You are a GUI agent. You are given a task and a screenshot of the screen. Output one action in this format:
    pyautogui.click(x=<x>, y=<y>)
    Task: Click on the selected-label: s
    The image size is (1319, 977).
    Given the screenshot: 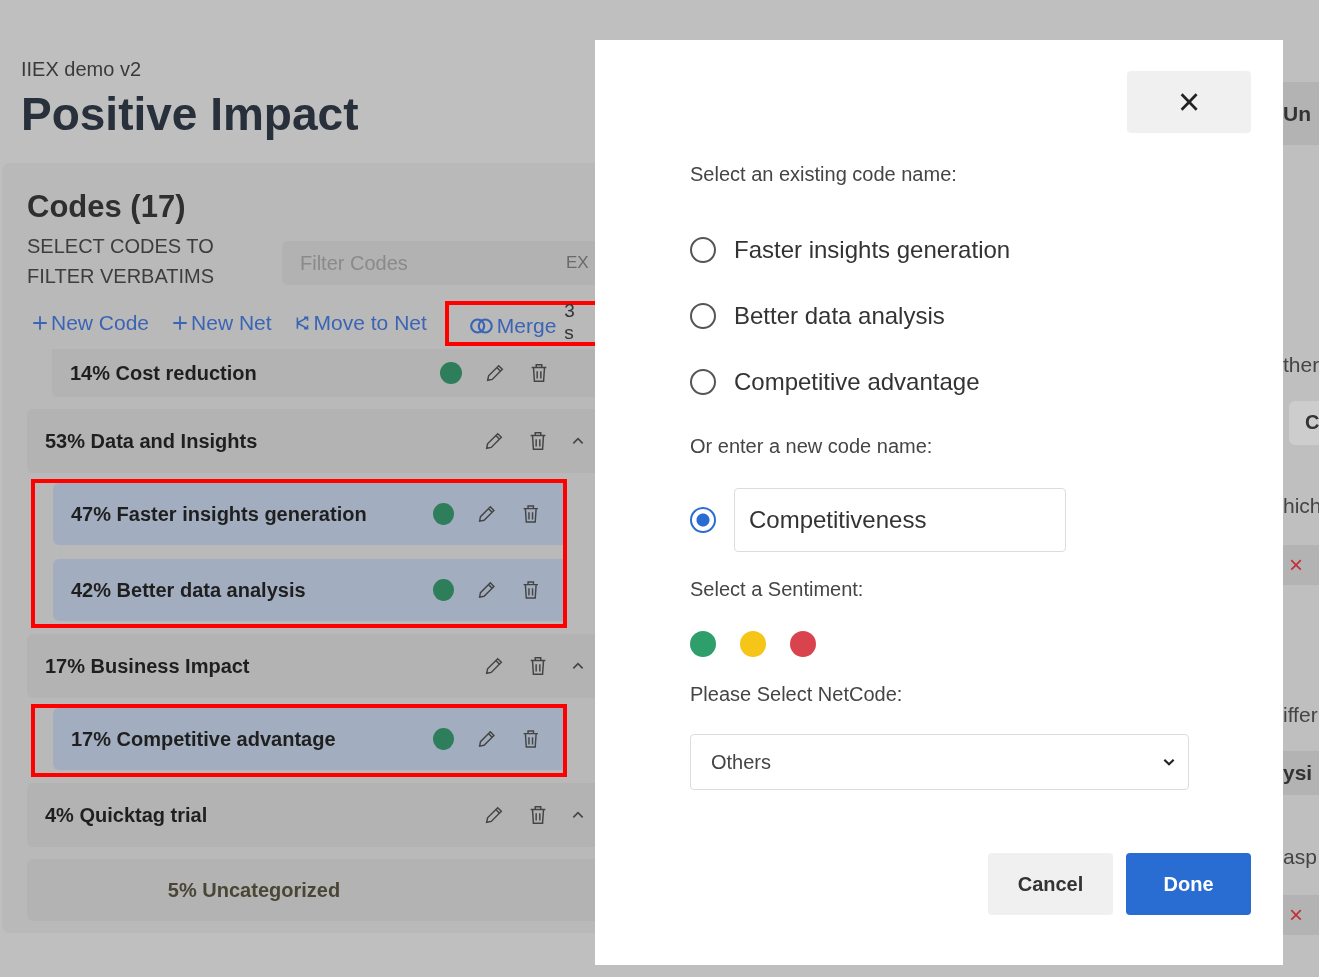 What is the action you would take?
    pyautogui.click(x=569, y=332)
    